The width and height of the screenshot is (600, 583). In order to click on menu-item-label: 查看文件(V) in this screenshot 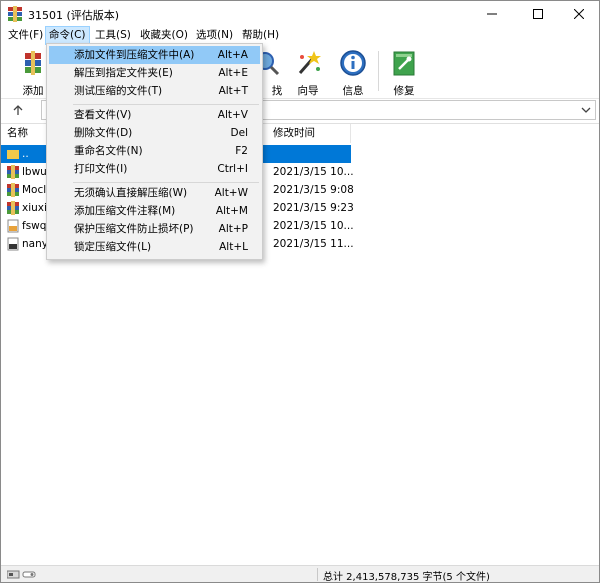, I will do `click(103, 115)`.